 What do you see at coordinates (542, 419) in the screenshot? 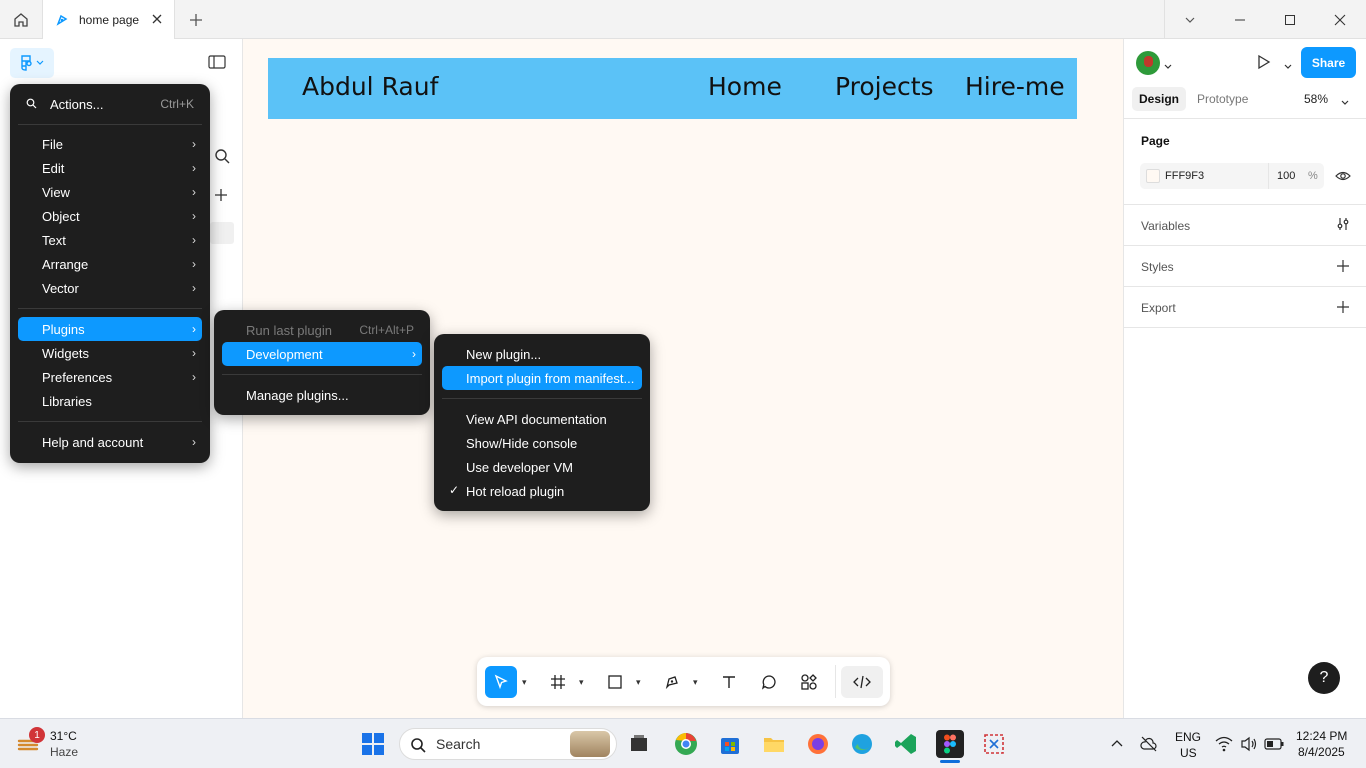
I see `menu-item-view-api-docs: View API documentation` at bounding box center [542, 419].